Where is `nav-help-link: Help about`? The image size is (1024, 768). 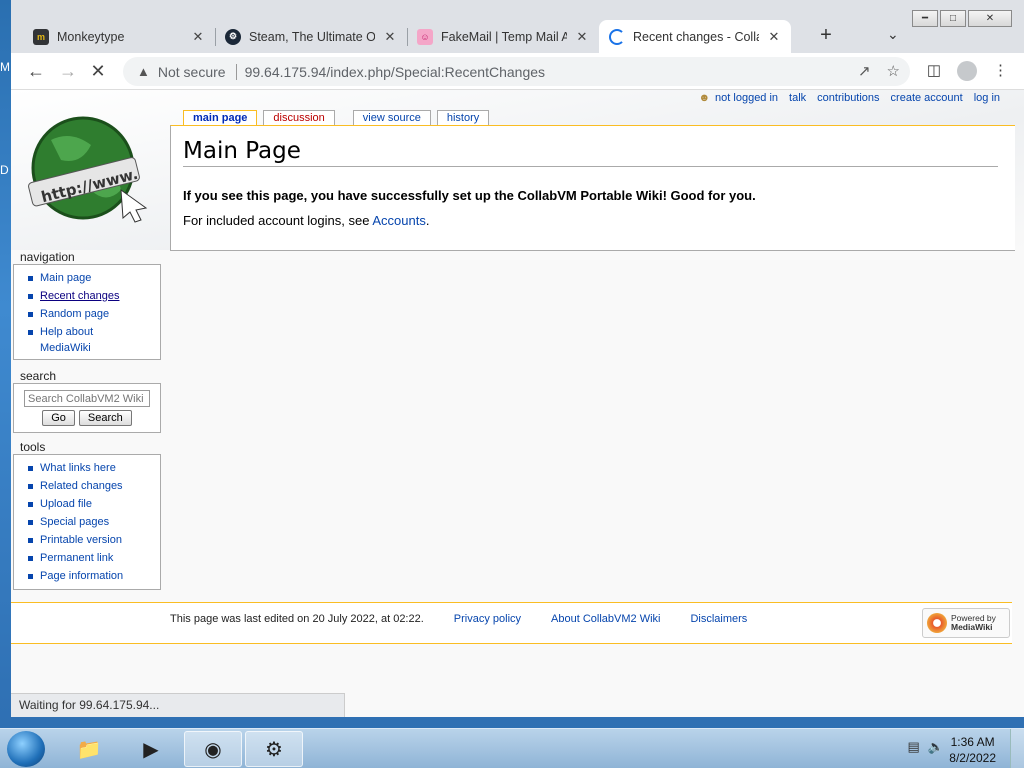
nav-help-link: Help about is located at coordinates (87, 332).